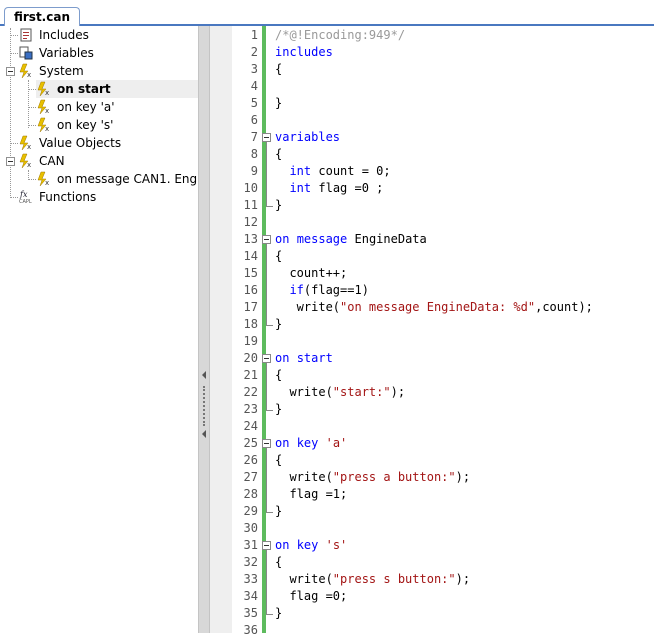  Describe the element at coordinates (250, 409) in the screenshot. I see `line-number: 23` at that location.